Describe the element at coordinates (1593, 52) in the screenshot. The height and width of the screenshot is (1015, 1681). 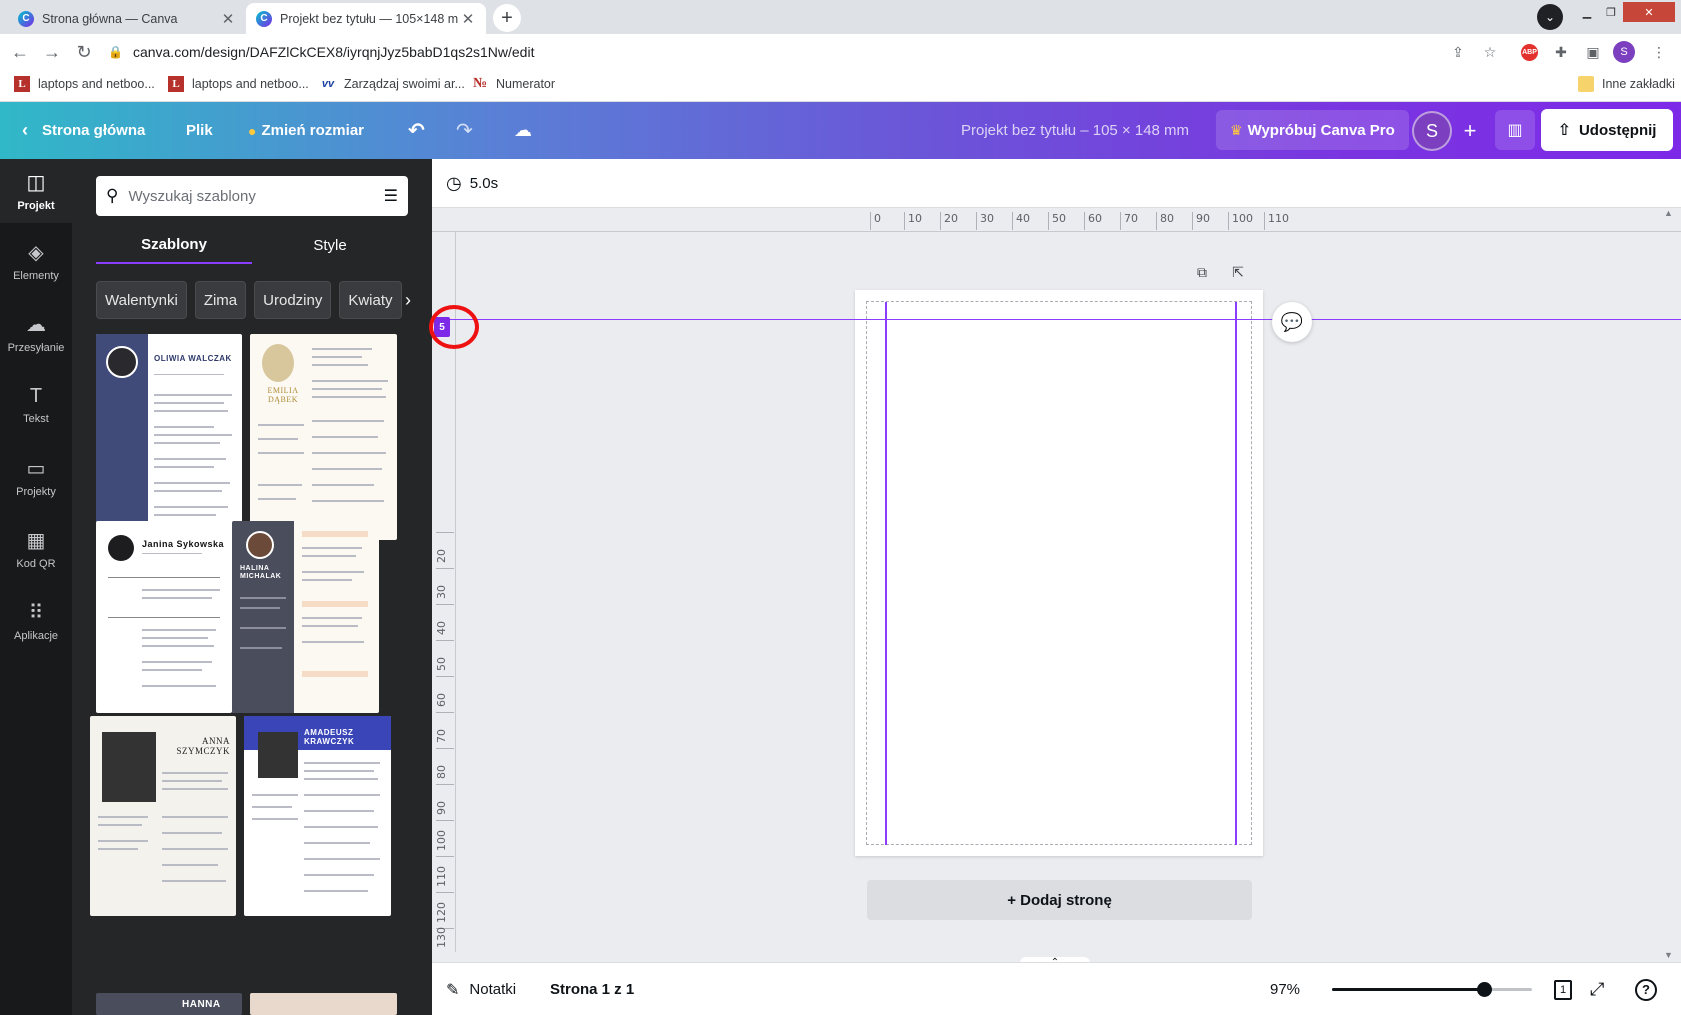
I see `side-panel-icon: ▣` at that location.